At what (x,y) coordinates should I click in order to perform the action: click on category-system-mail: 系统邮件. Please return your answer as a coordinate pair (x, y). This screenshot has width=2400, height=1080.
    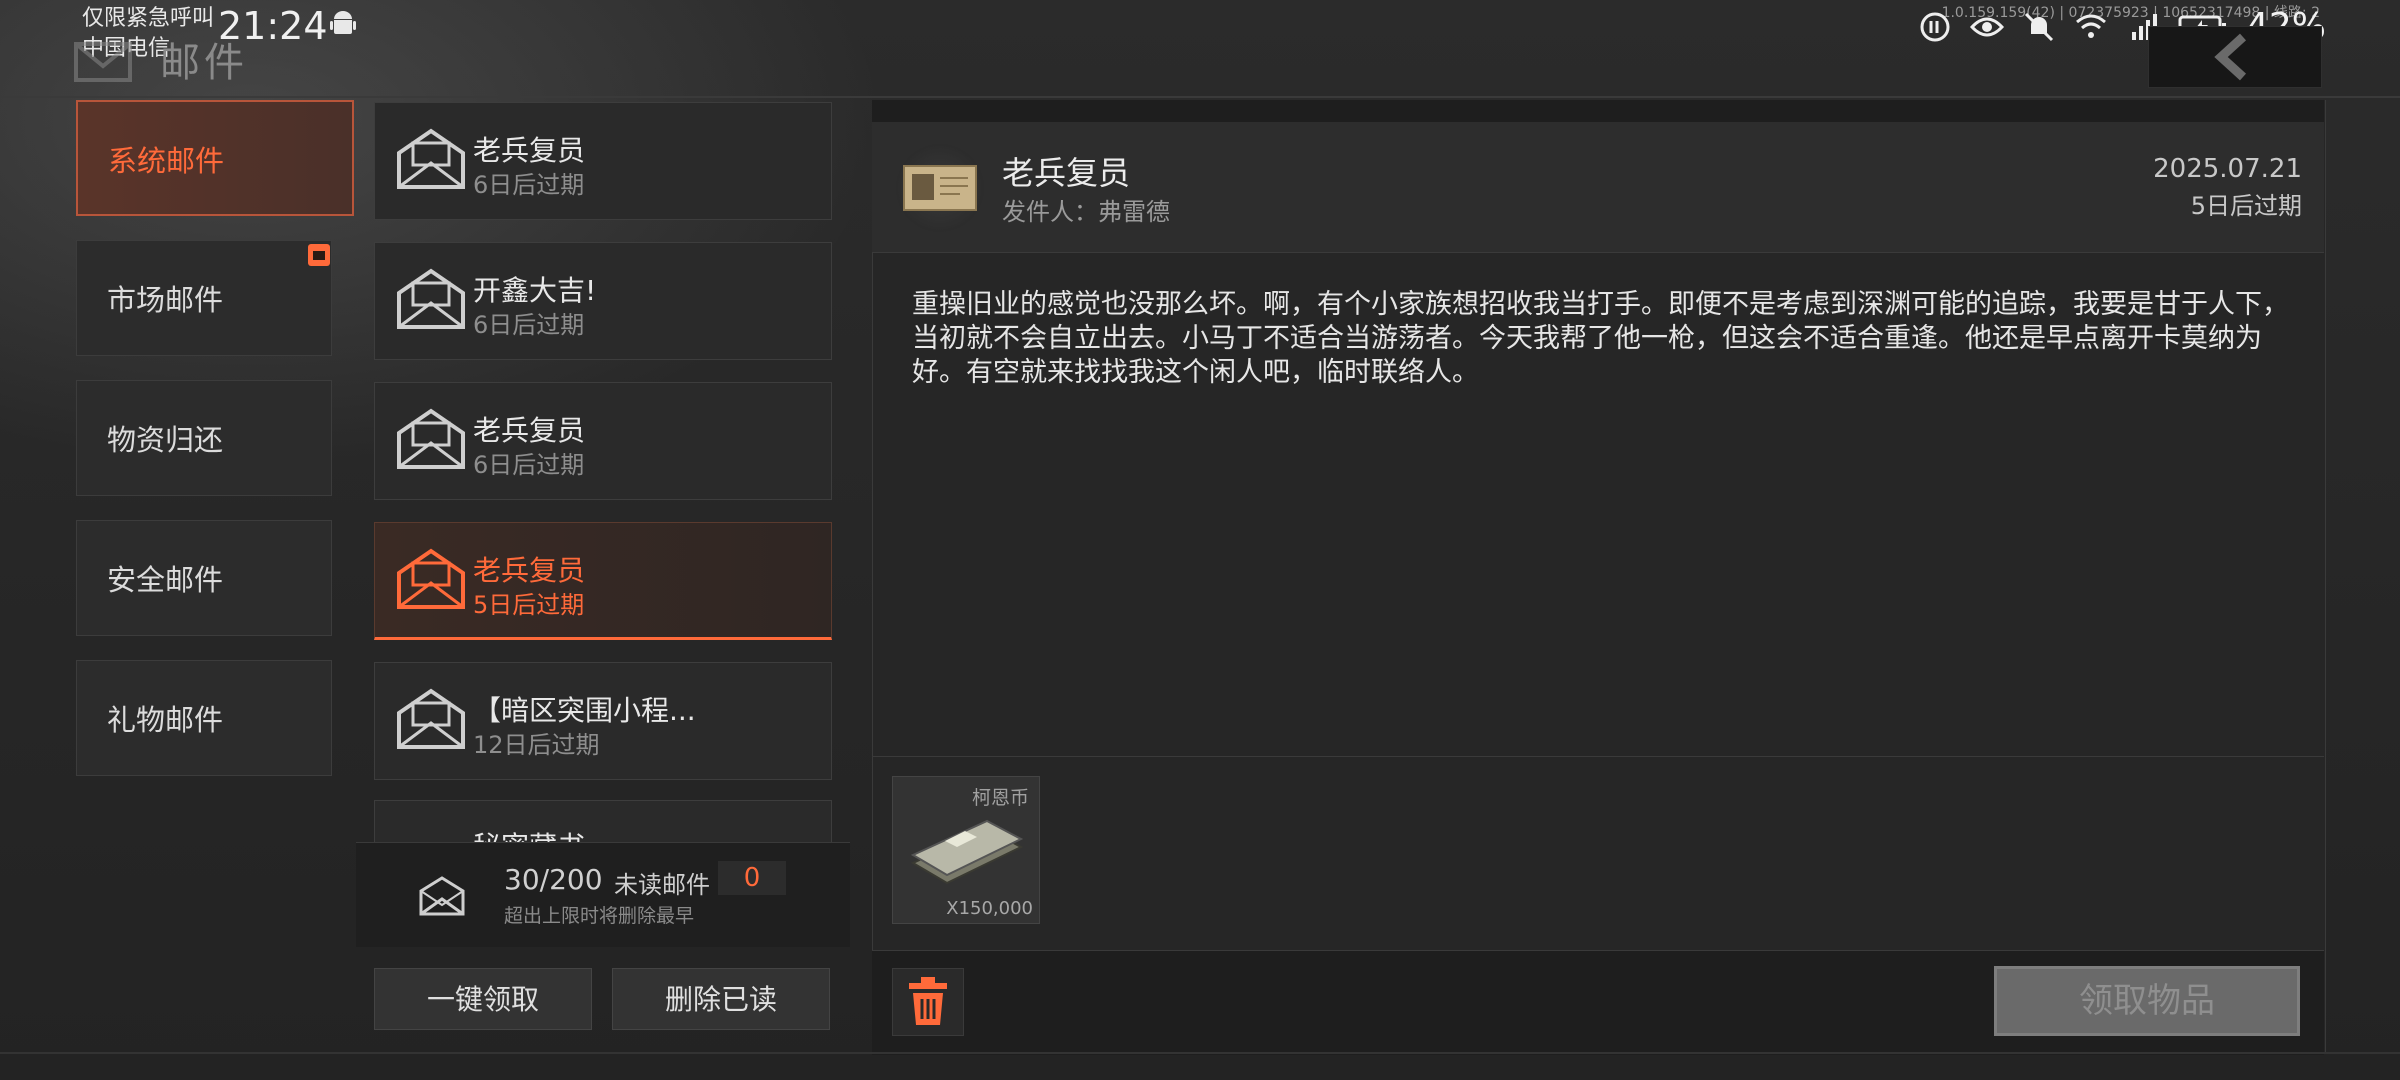
    Looking at the image, I should click on (215, 158).